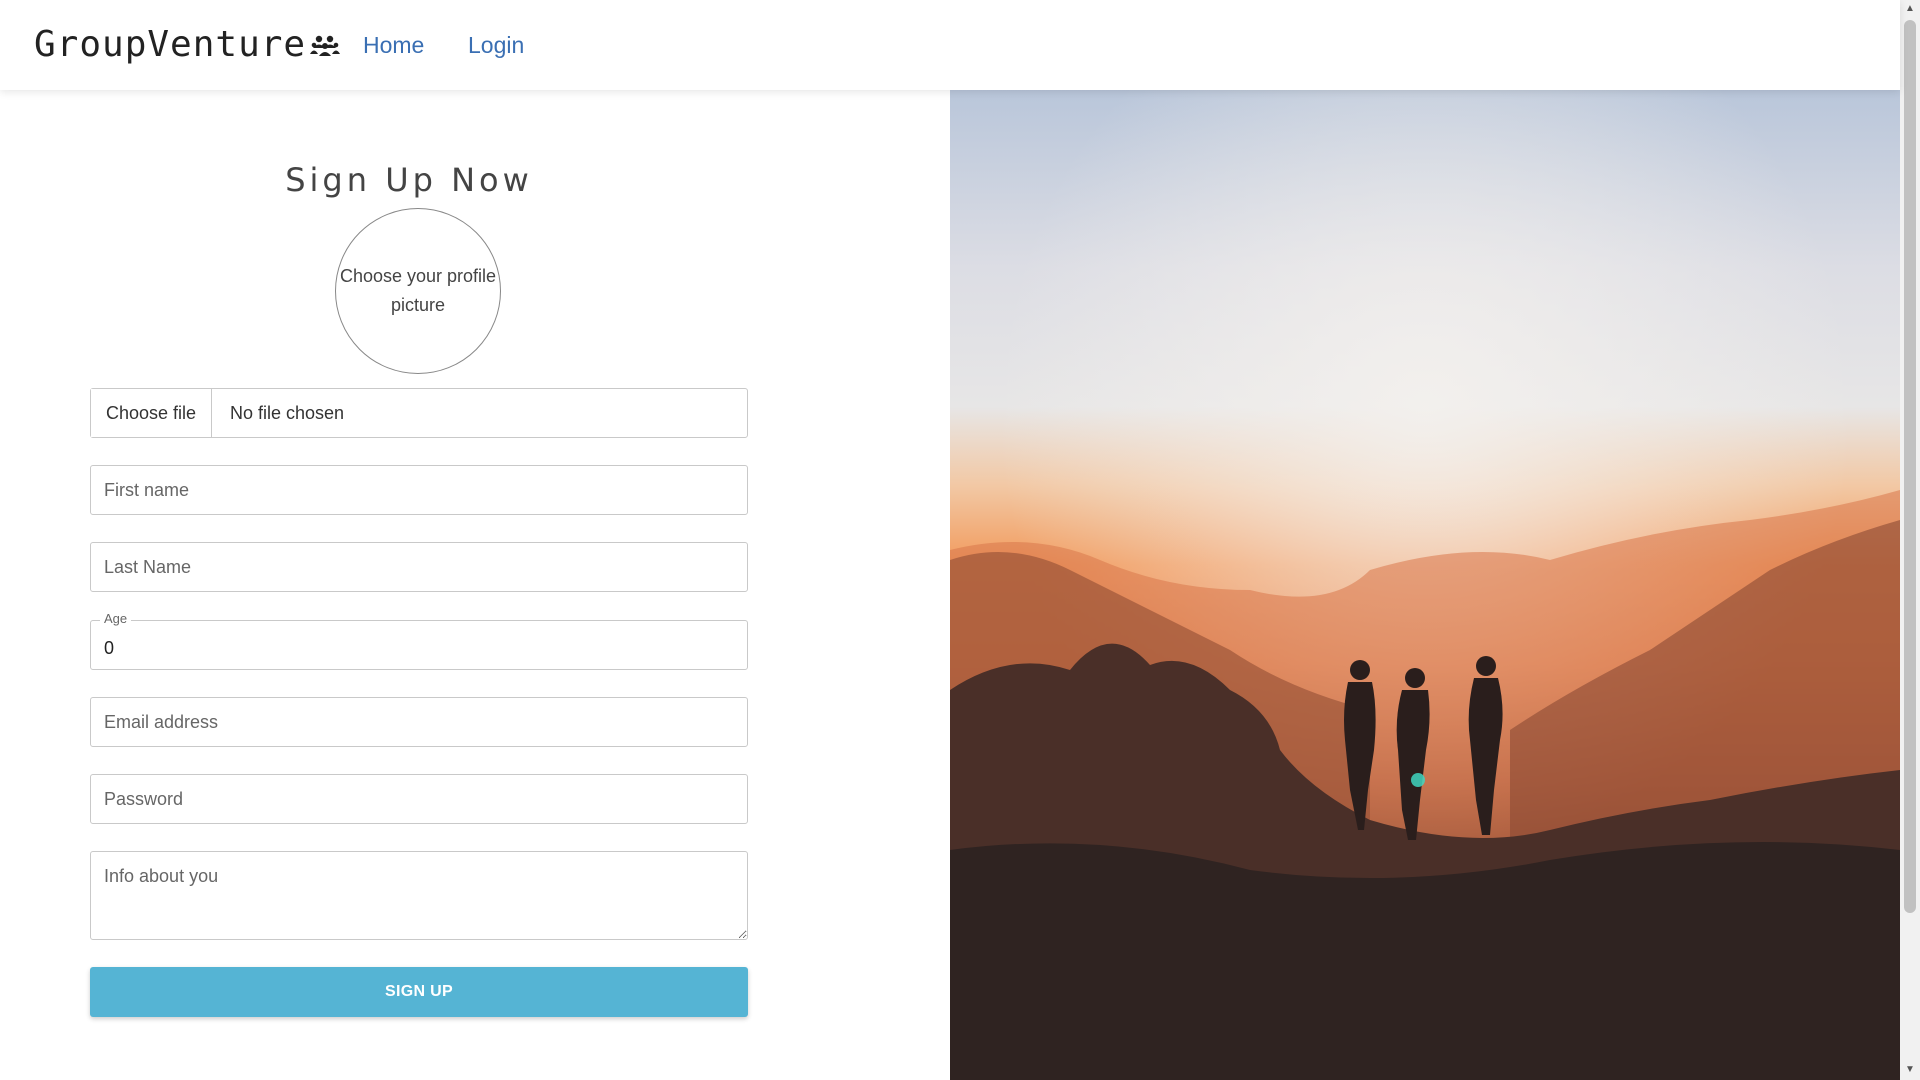 Image resolution: width=1920 pixels, height=1080 pixels. I want to click on page-scrollbar: ▲ ▼, so click(1910, 540).